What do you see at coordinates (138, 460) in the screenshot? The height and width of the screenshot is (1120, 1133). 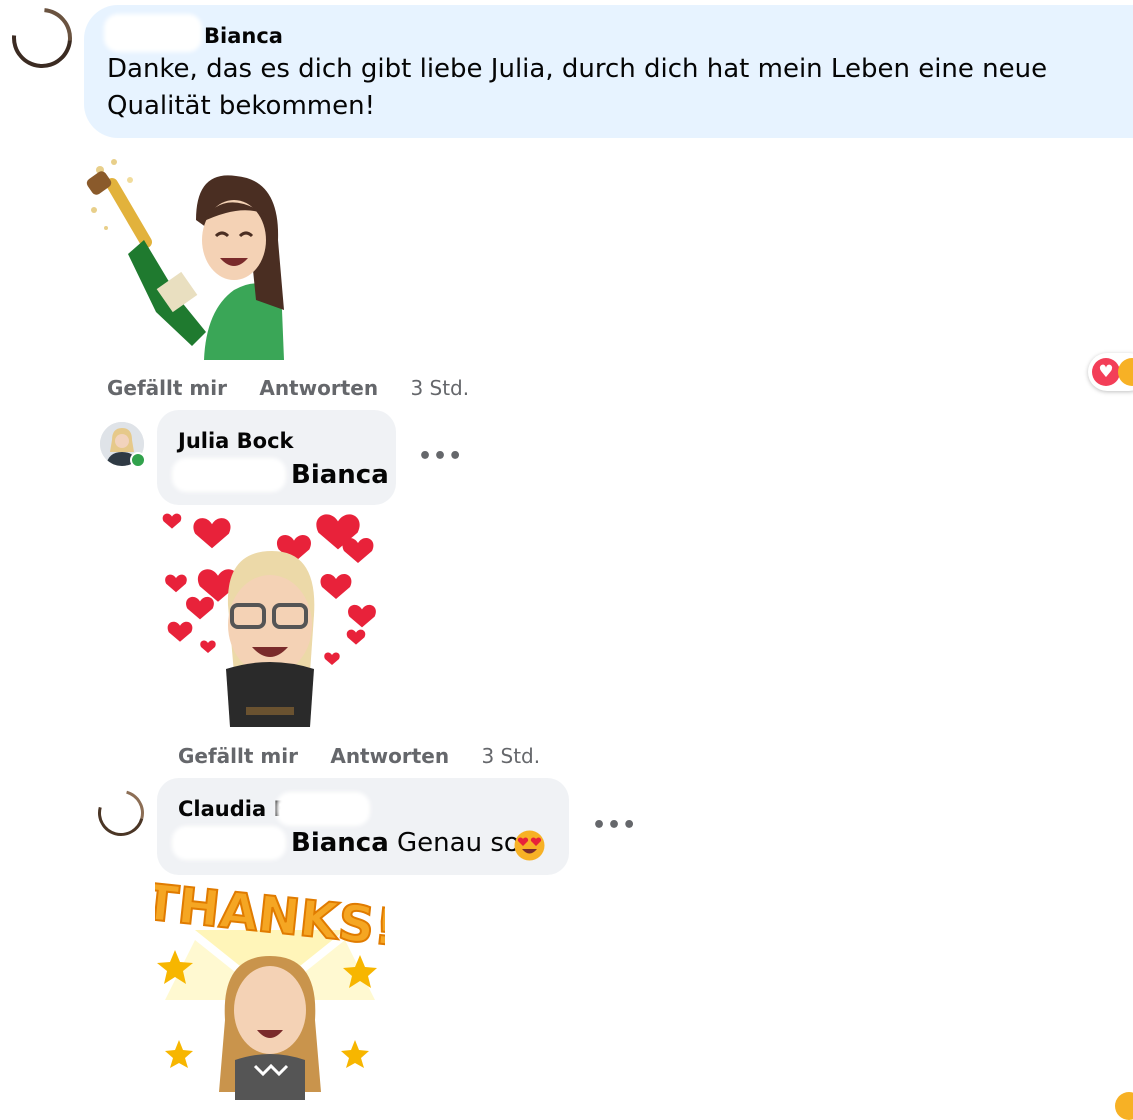 I see `online-status-icon` at bounding box center [138, 460].